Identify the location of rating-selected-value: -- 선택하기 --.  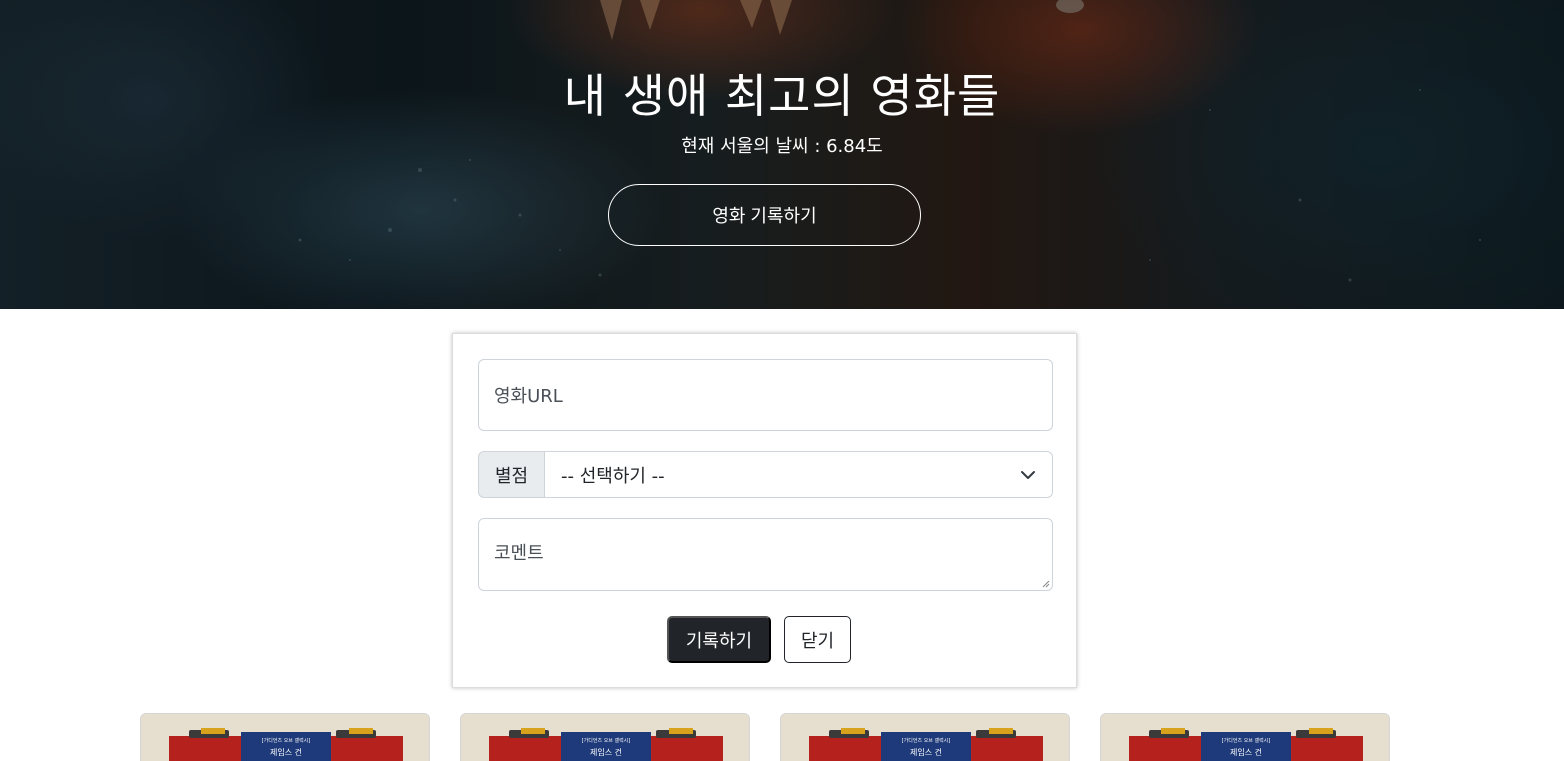
(613, 476).